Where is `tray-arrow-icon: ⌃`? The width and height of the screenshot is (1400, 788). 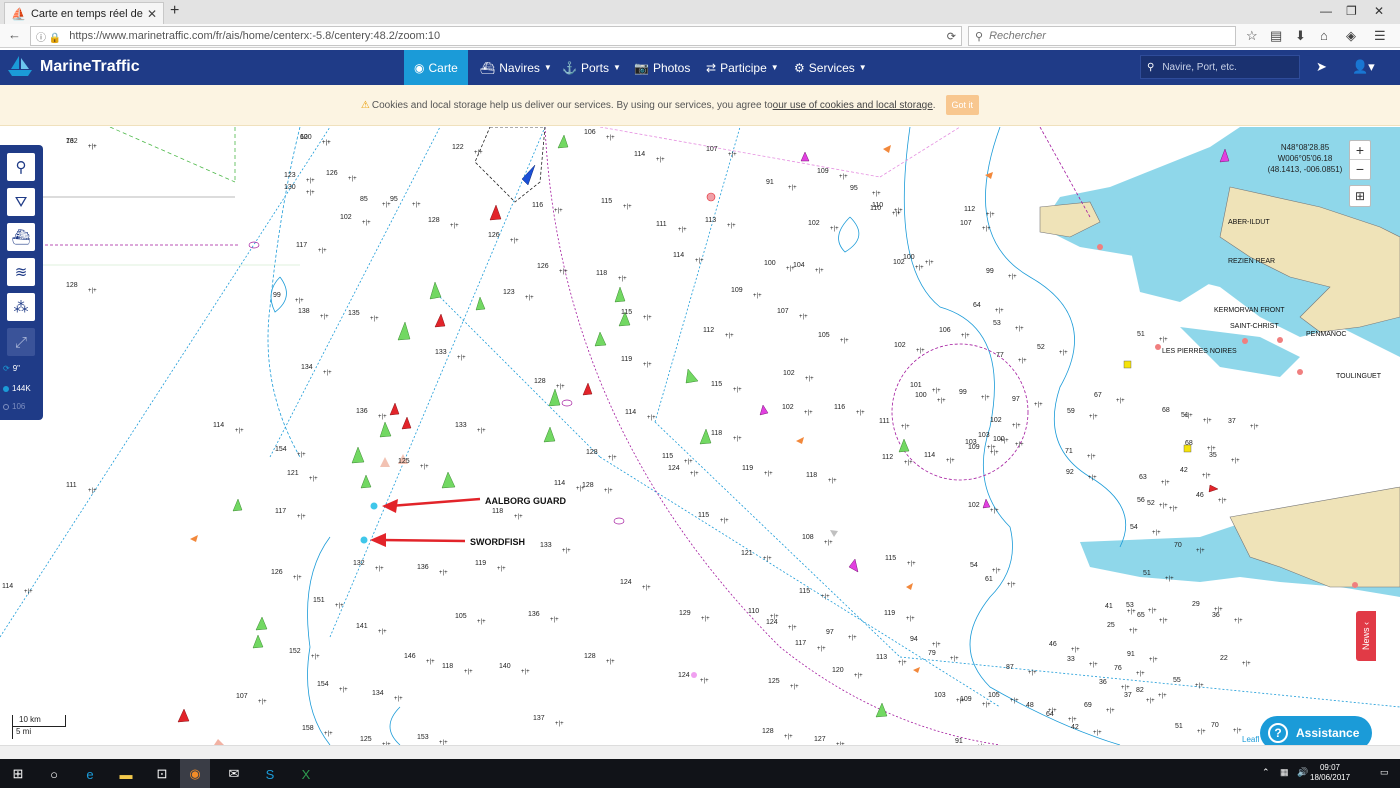 tray-arrow-icon: ⌃ is located at coordinates (1266, 772).